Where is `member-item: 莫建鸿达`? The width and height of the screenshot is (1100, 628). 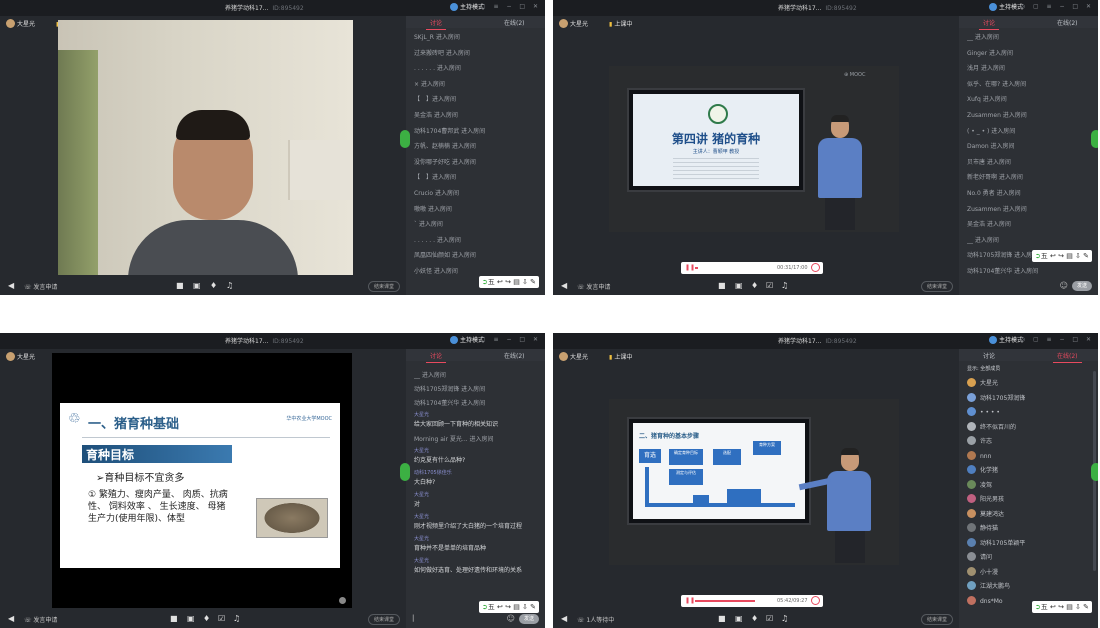 member-item: 莫建鸿达 is located at coordinates (1030, 515).